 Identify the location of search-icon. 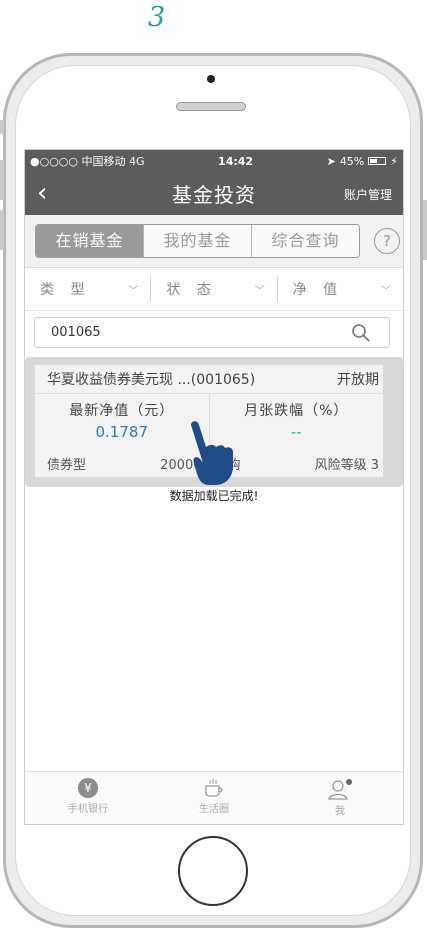
(361, 333).